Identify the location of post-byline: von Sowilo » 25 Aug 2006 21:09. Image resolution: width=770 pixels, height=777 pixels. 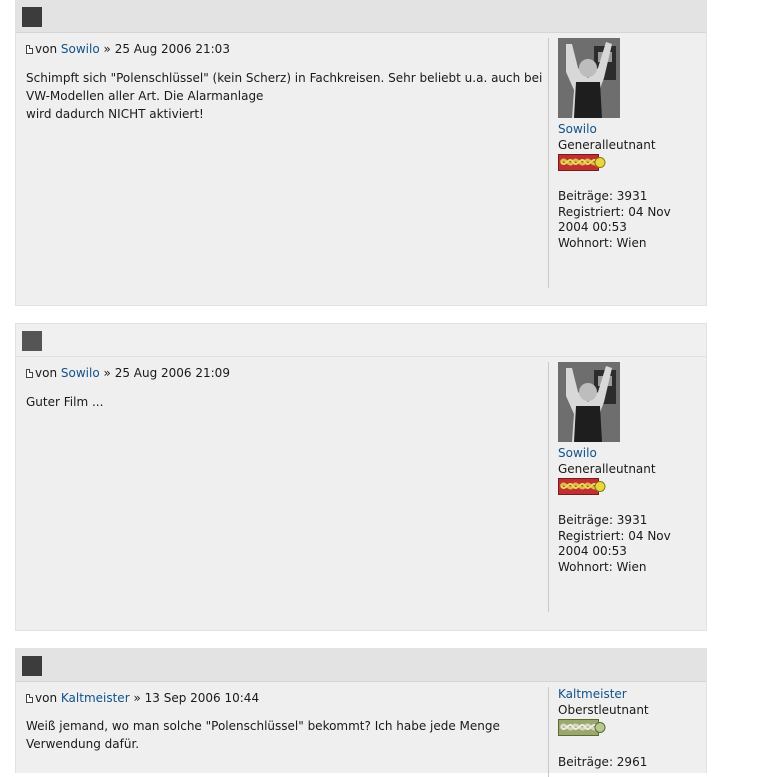
(286, 373).